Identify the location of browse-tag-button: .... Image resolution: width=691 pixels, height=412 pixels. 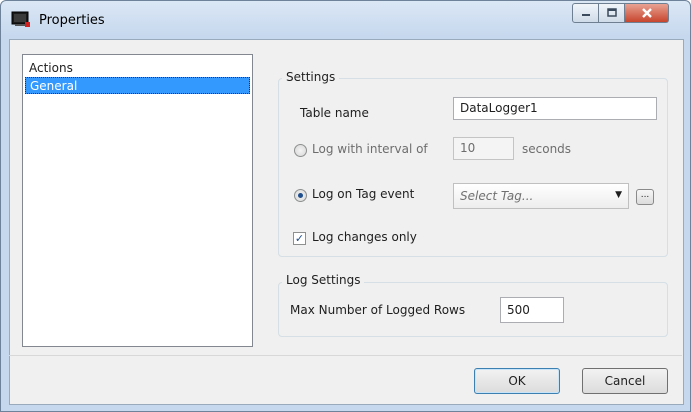
(645, 197).